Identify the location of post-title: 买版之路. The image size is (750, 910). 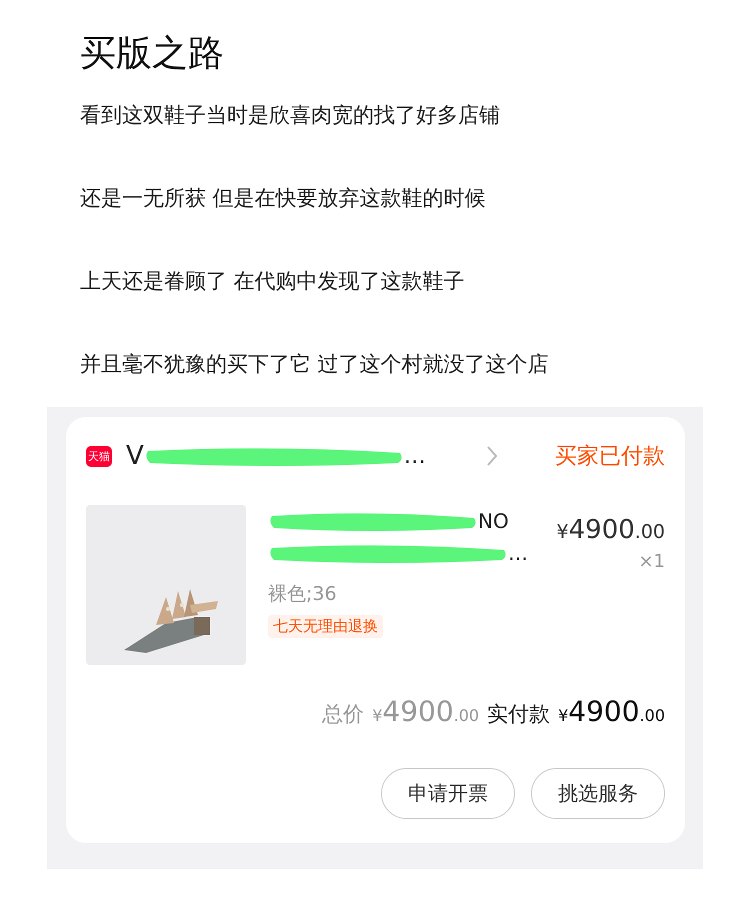
(152, 54).